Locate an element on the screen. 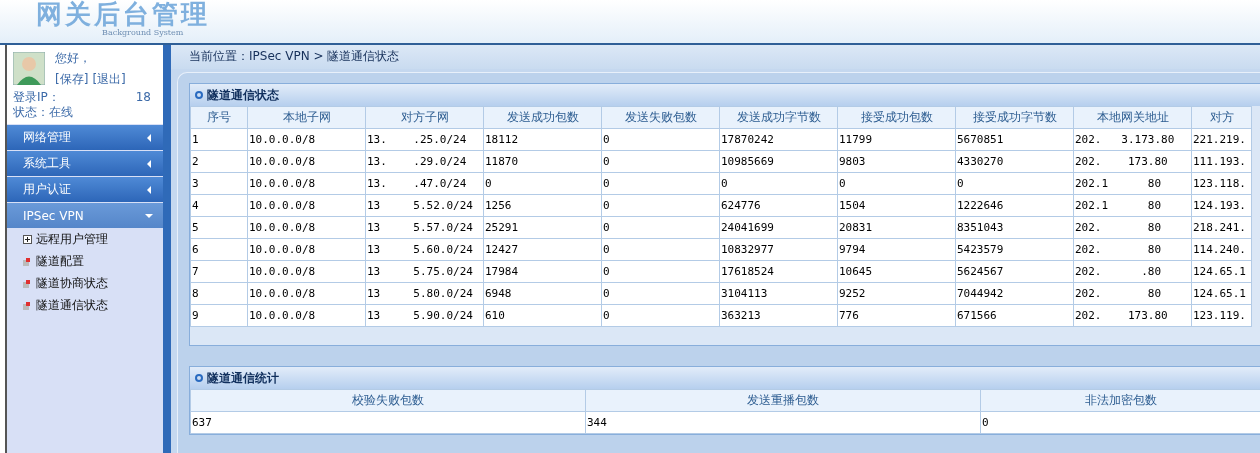 This screenshot has height=453, width=1260. column-header: 发送重播包数 is located at coordinates (783, 400).